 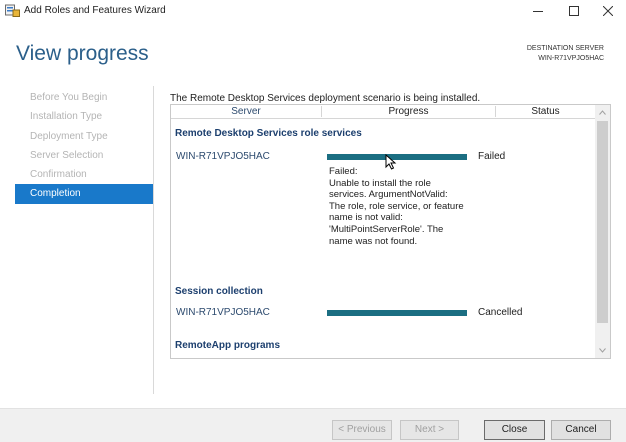 I want to click on chevron-up-icon, so click(x=602, y=112).